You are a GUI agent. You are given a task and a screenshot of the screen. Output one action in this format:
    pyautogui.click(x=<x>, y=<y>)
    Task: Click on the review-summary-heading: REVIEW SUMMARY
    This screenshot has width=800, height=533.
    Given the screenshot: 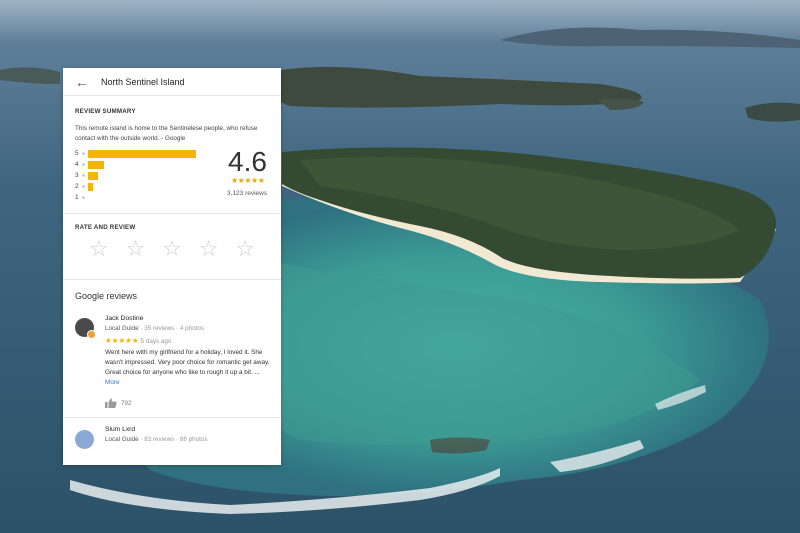 What is the action you would take?
    pyautogui.click(x=105, y=111)
    